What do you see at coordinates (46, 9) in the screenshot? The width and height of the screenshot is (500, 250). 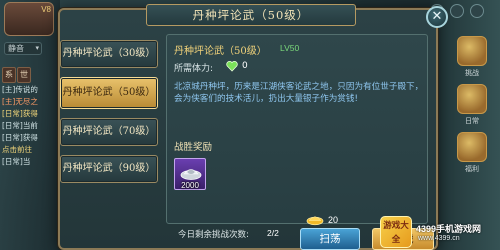 I see `player-vip-level: V8` at bounding box center [46, 9].